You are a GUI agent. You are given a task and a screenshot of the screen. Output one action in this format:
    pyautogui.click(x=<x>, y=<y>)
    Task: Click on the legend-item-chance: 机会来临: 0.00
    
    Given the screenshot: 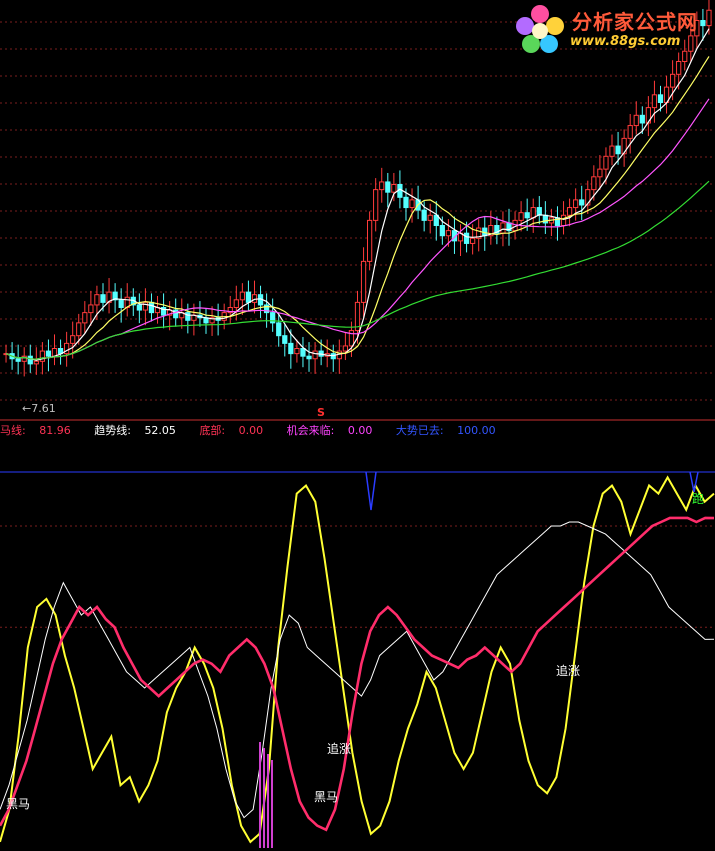 What is the action you would take?
    pyautogui.click(x=335, y=430)
    